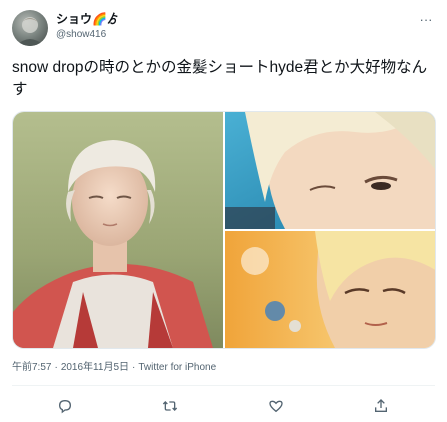 The height and width of the screenshot is (422, 447). I want to click on tweet-source: Twitter for iPhone, so click(177, 367).